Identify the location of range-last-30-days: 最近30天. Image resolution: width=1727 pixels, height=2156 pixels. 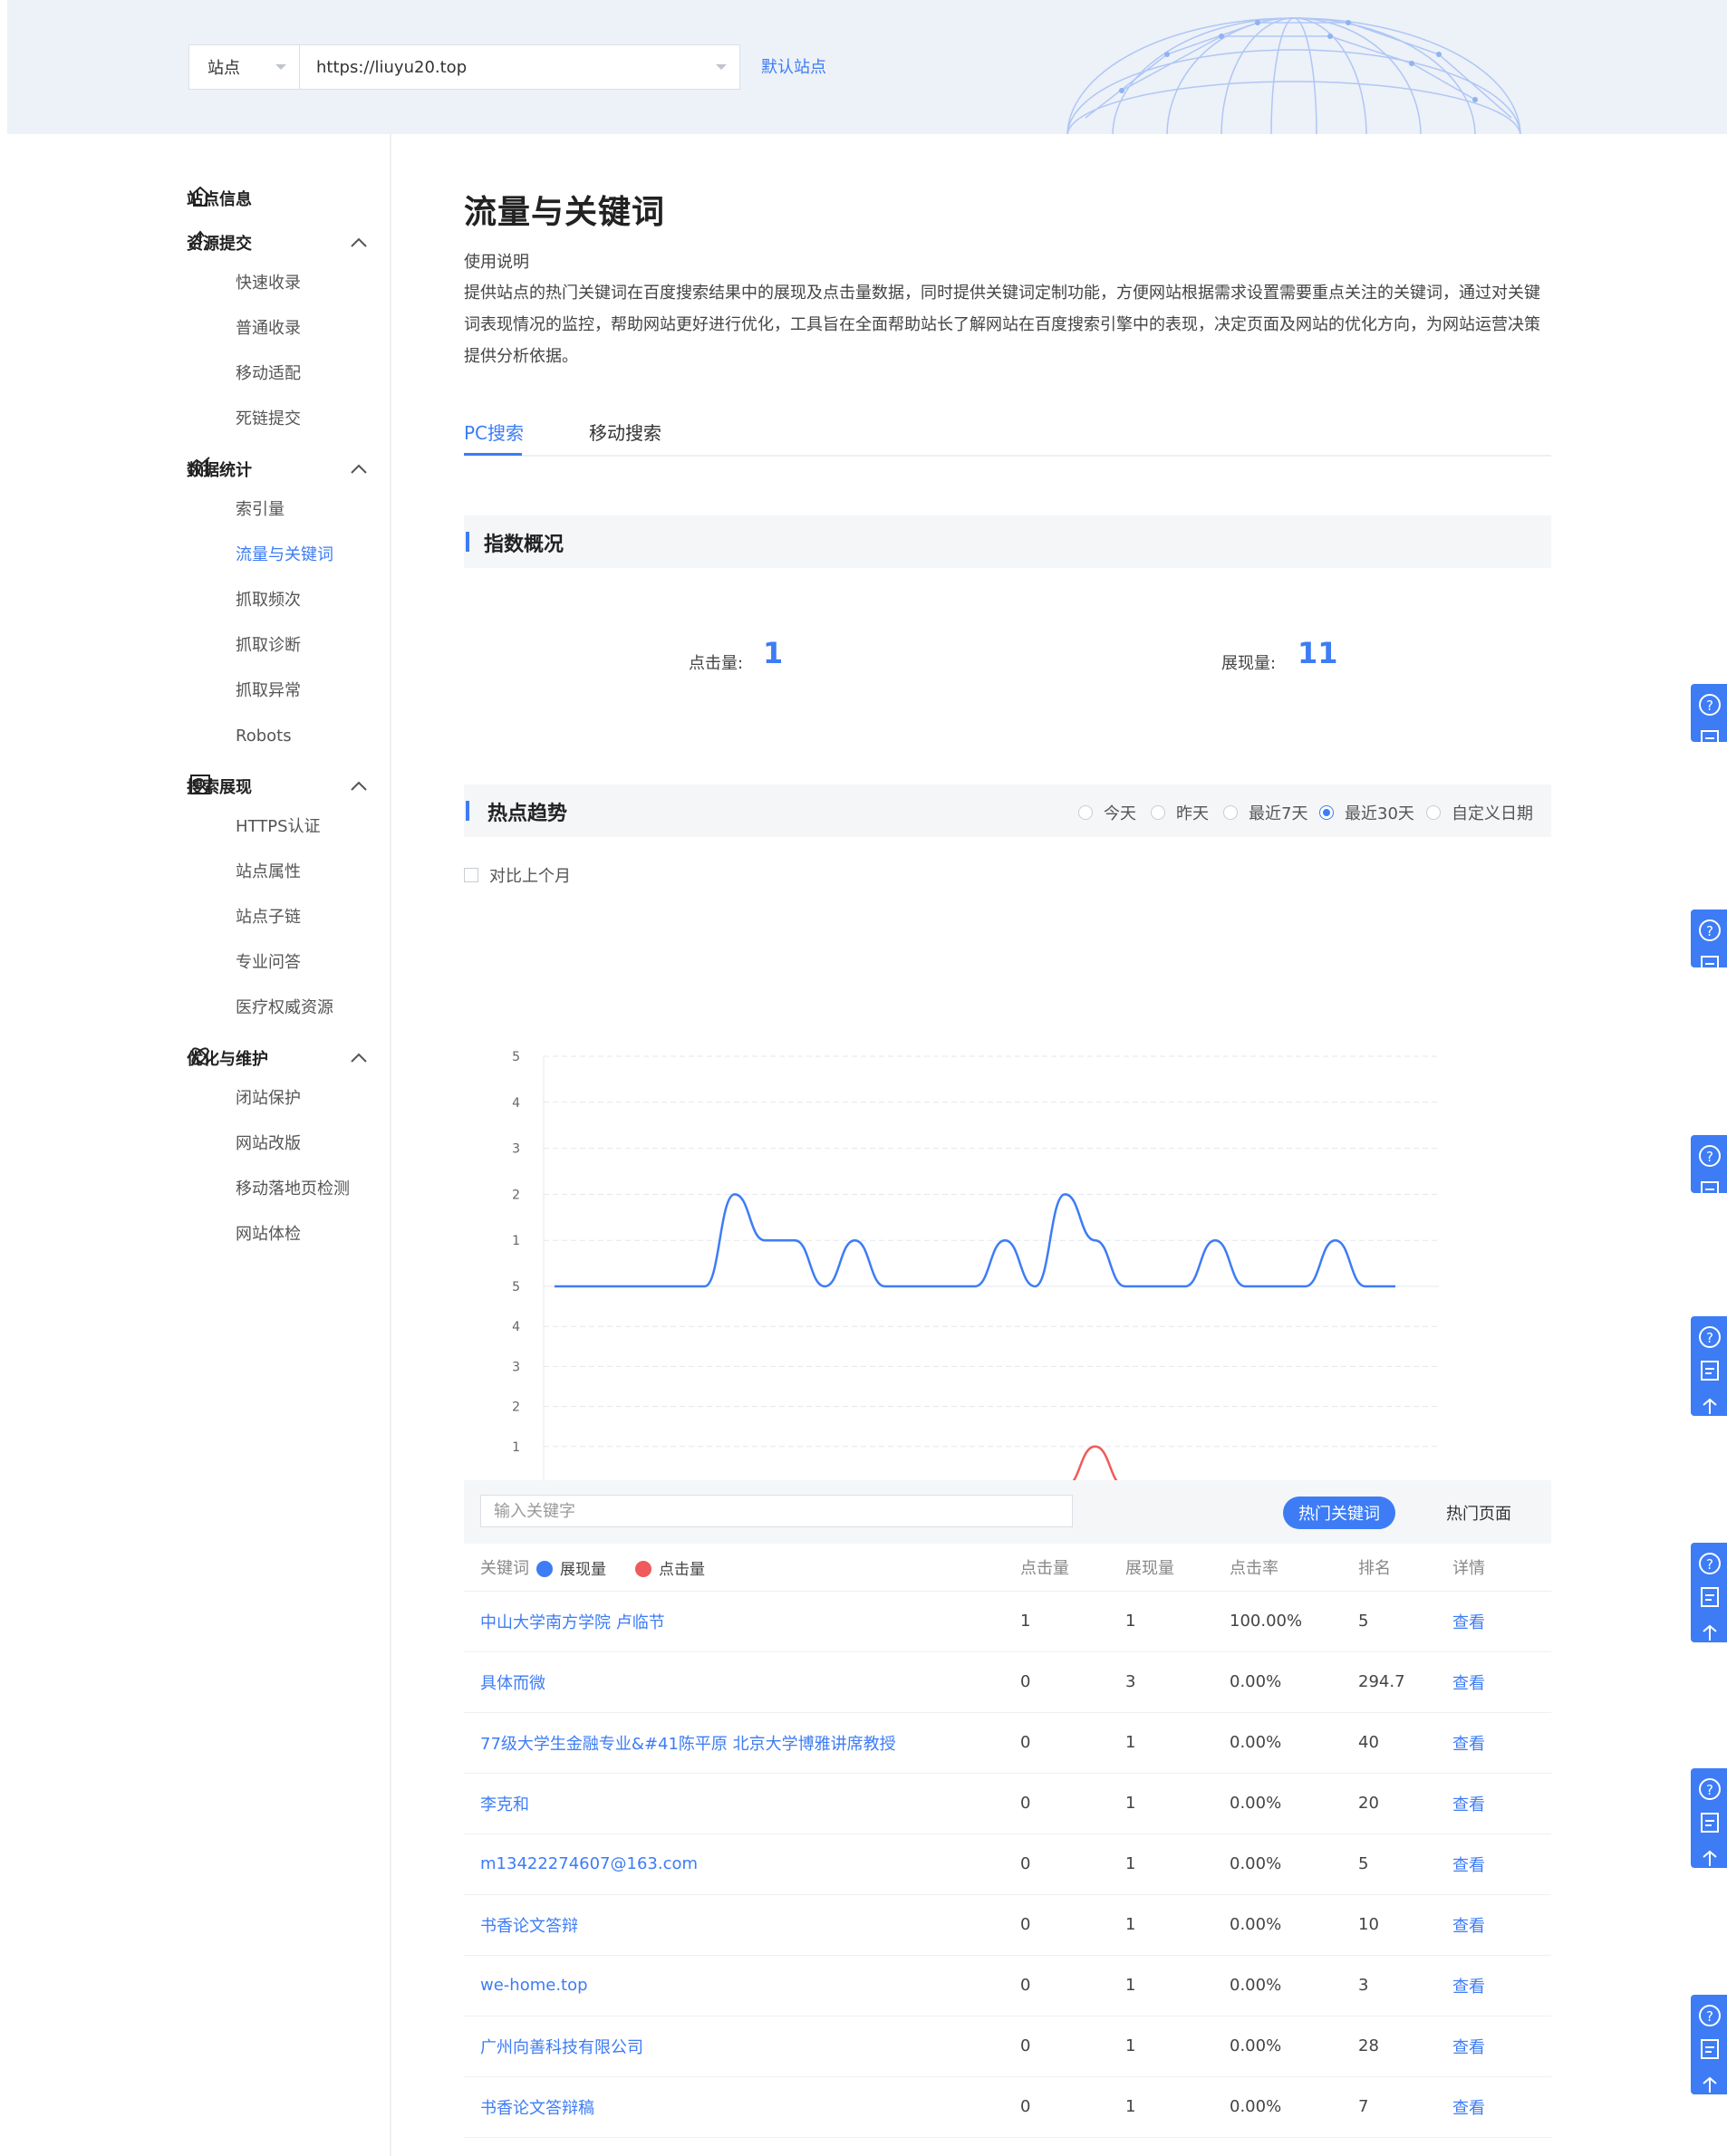
(1366, 812).